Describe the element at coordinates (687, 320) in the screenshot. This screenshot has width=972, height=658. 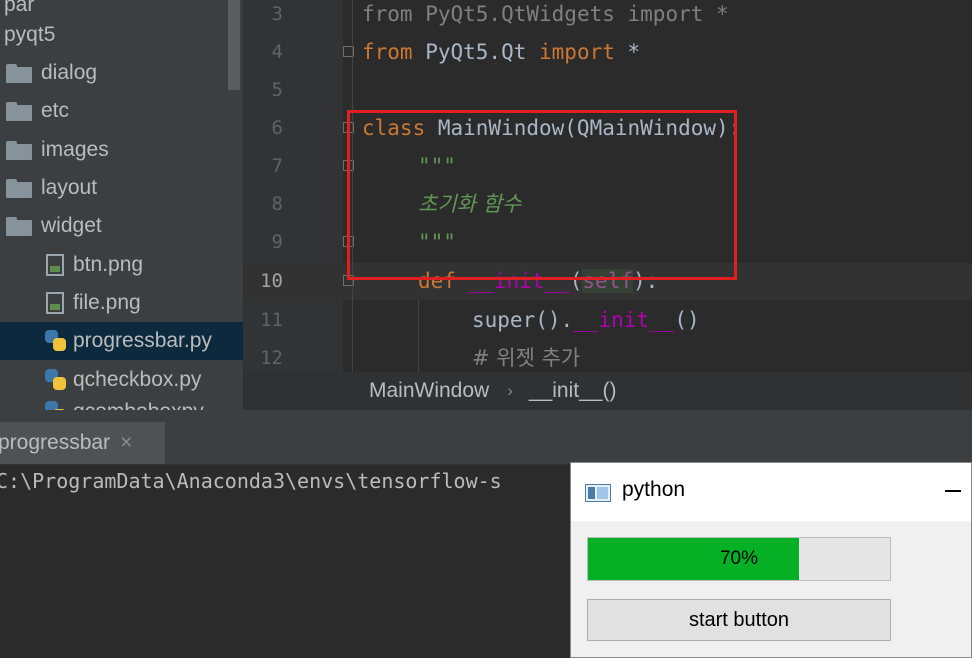
I see `code-token: ()` at that location.